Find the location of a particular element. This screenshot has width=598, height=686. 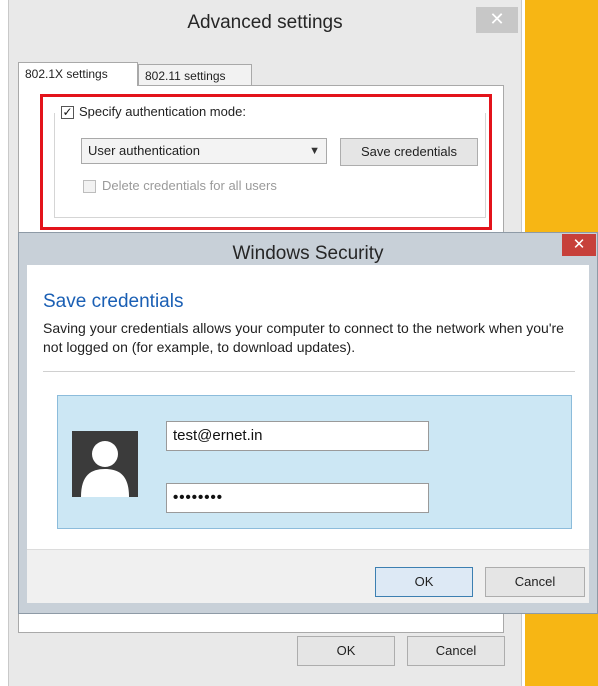

windows-security-close-button: ✕ is located at coordinates (579, 245).